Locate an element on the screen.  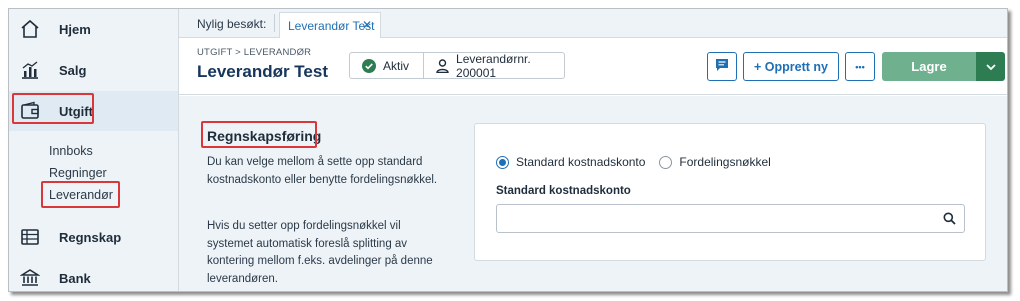
page-title: Leverandør Test is located at coordinates (263, 71).